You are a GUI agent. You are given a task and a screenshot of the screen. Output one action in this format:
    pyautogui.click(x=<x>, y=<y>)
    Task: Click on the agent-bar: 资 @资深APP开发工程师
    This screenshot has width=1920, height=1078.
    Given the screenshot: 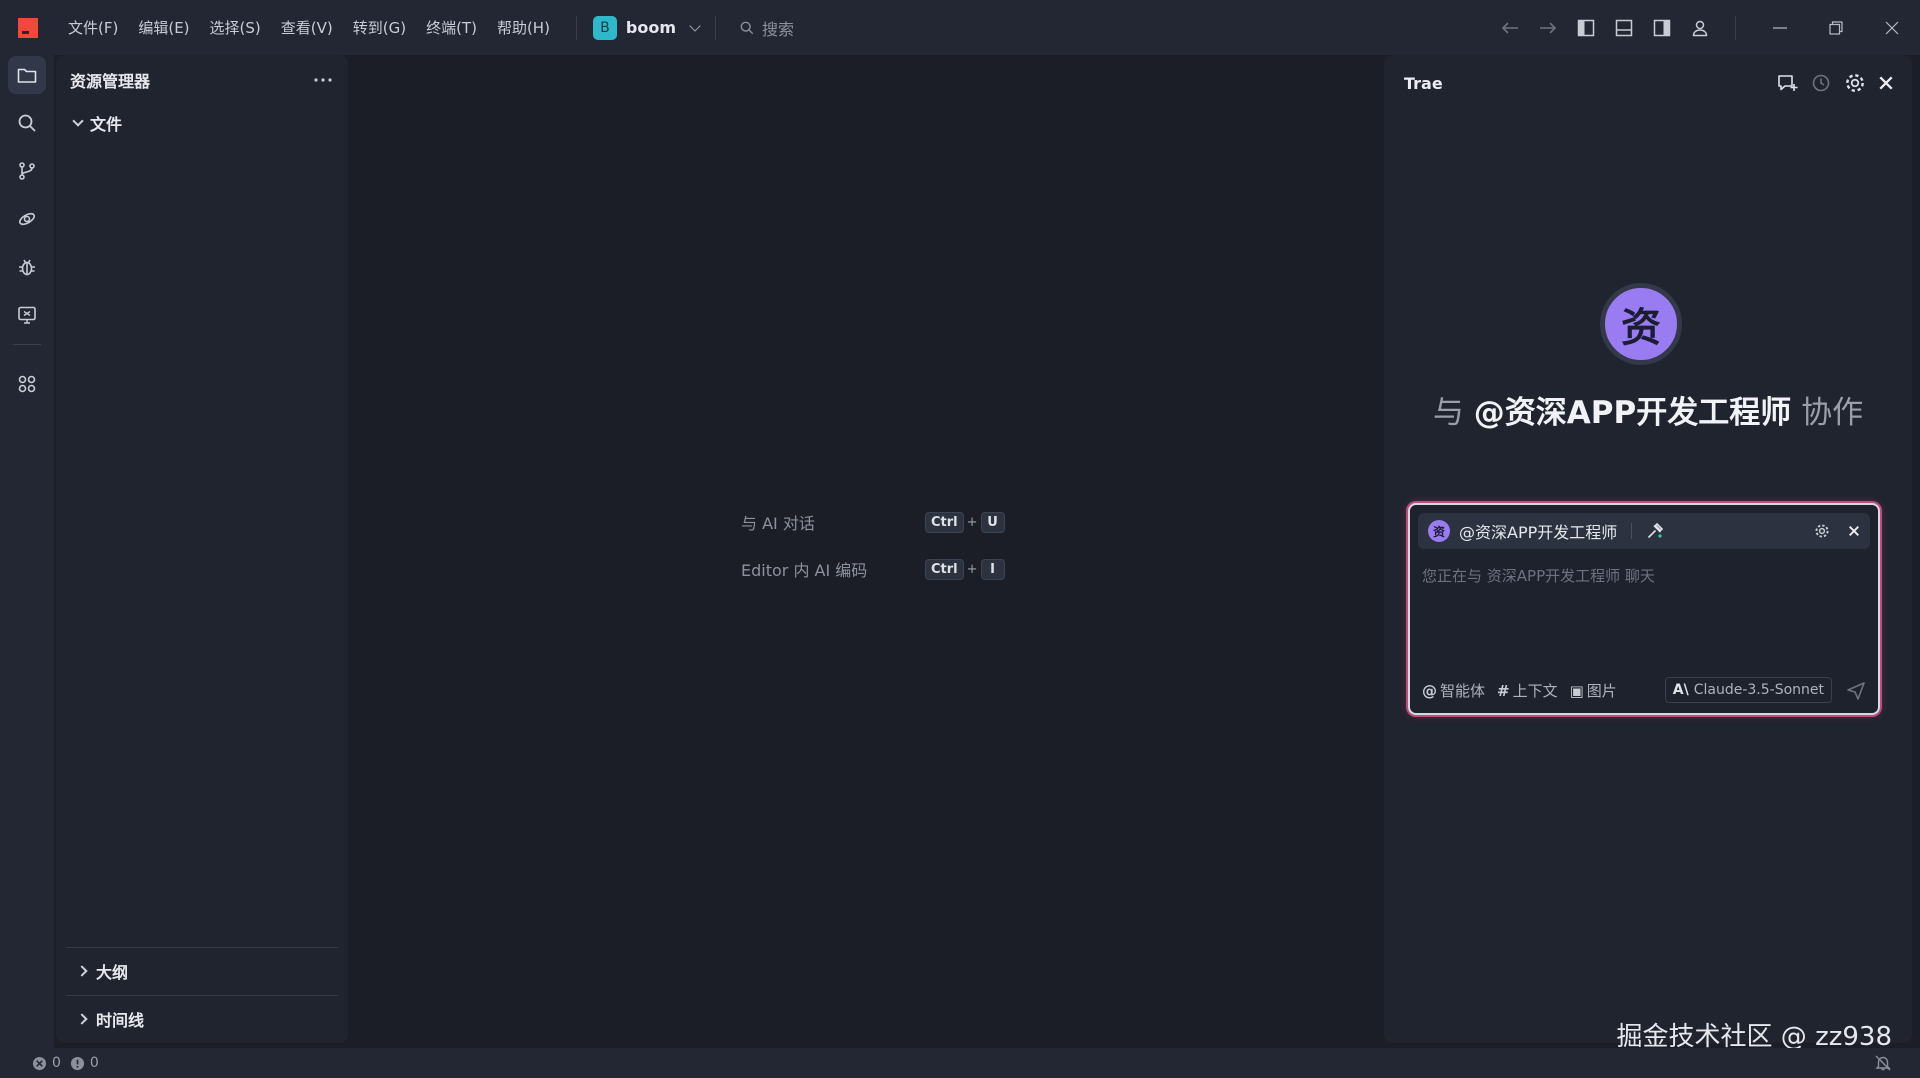 What is the action you would take?
    pyautogui.click(x=1644, y=531)
    